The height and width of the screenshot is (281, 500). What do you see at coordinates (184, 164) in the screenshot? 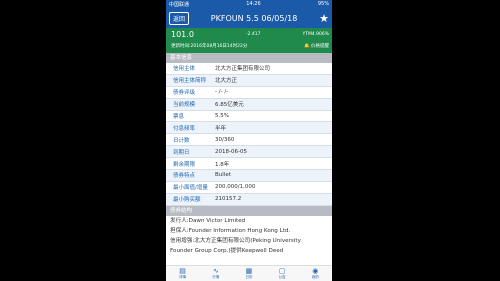
I see `basic-info-label: 剩余期限` at bounding box center [184, 164].